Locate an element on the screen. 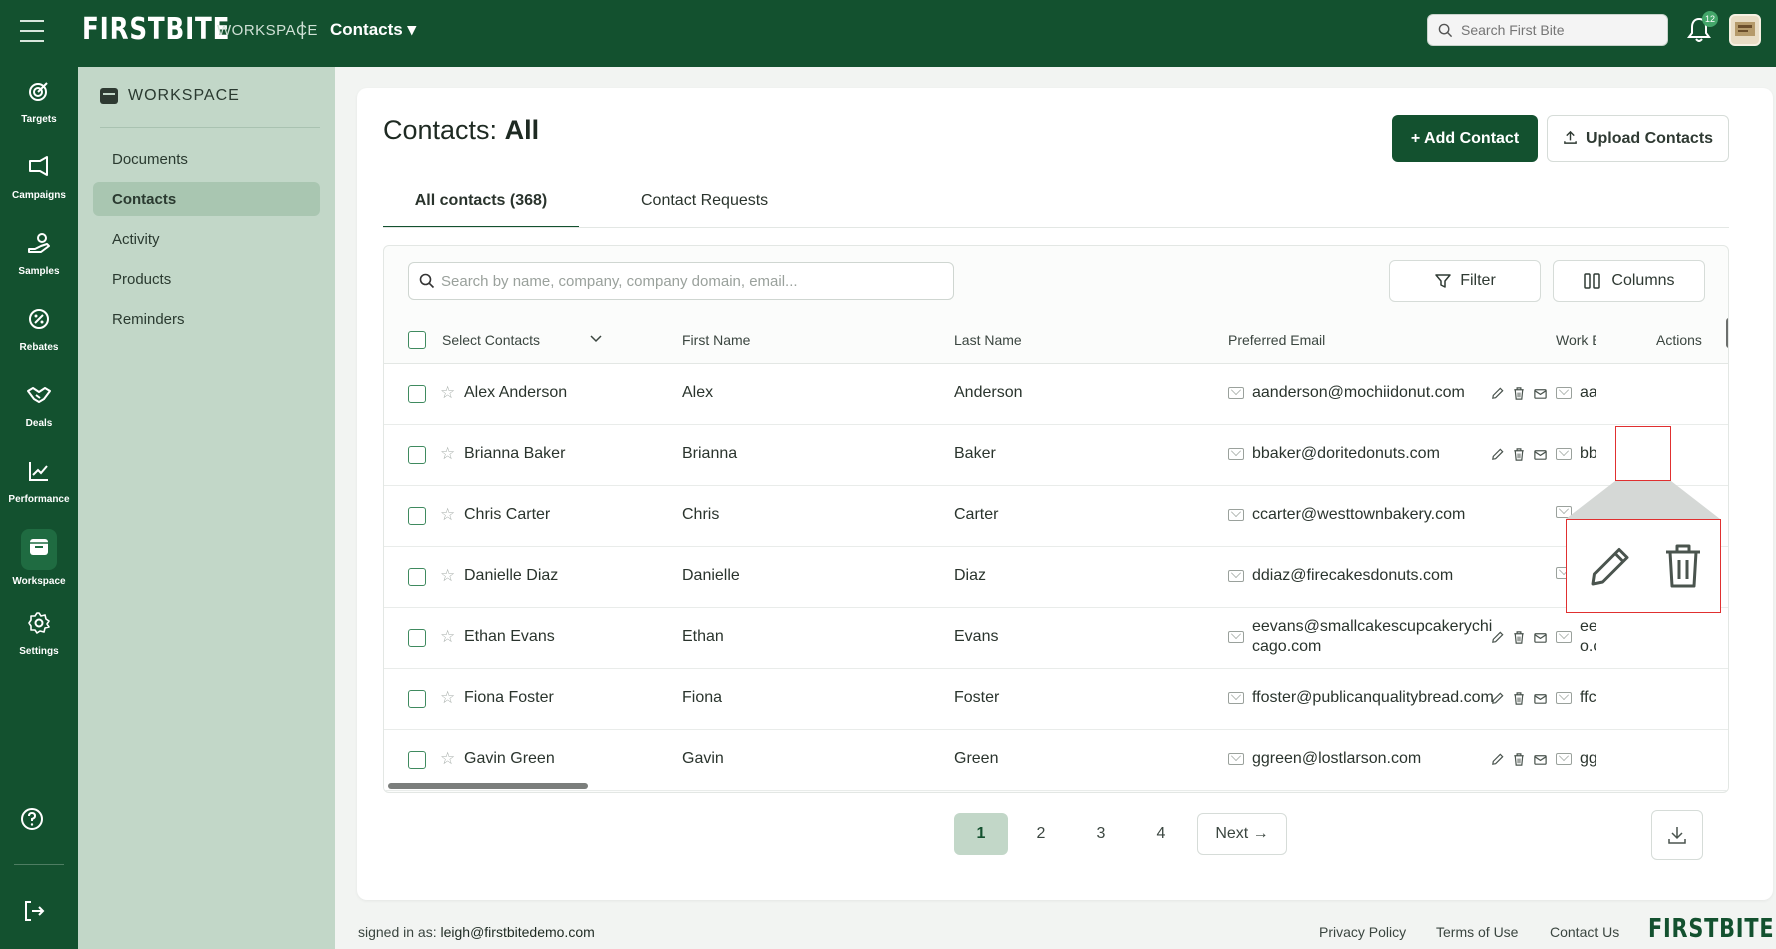 This screenshot has height=949, width=1776. upload-contacts-button: Upload Contacts is located at coordinates (1638, 138).